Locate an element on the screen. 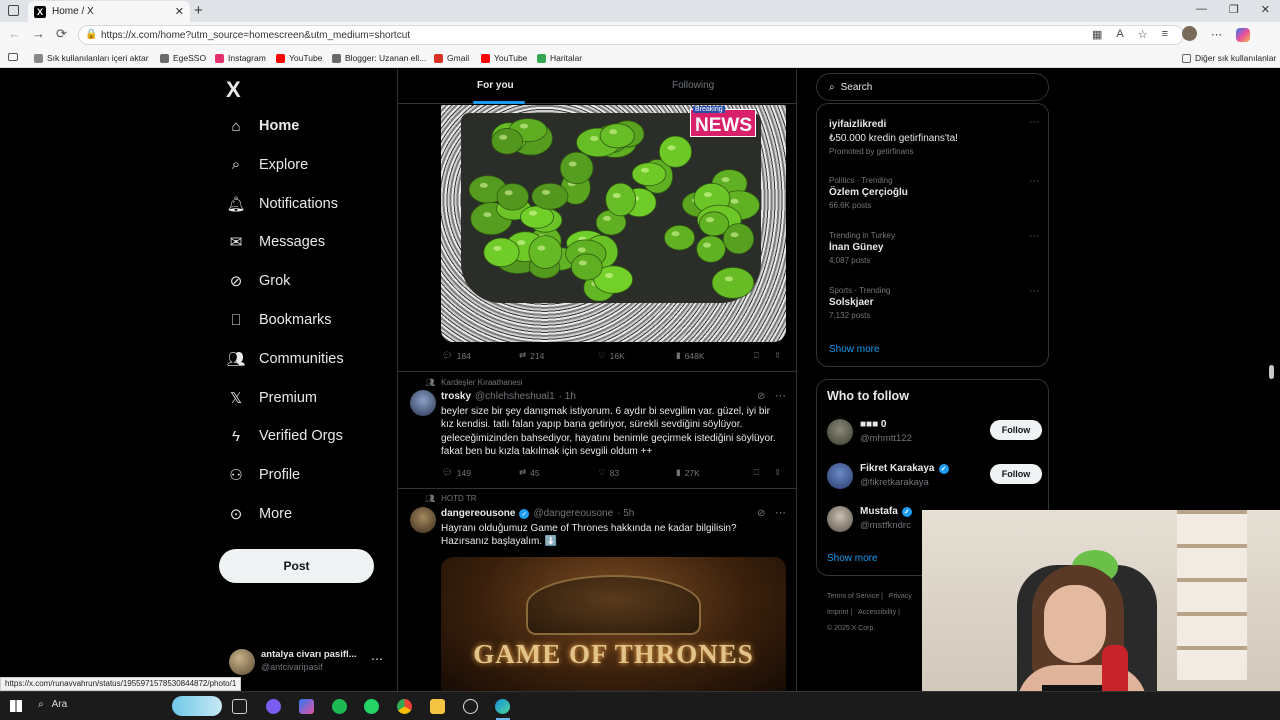 Image resolution: width=1280 pixels, height=720 pixels. views-button: ▮ 648K is located at coordinates (690, 355).